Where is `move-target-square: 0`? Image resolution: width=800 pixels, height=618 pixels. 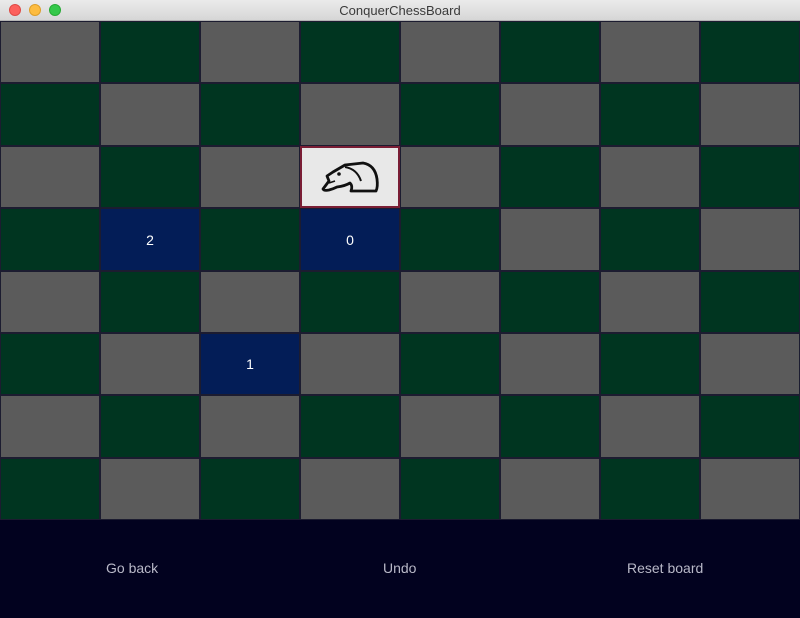 move-target-square: 0 is located at coordinates (350, 239).